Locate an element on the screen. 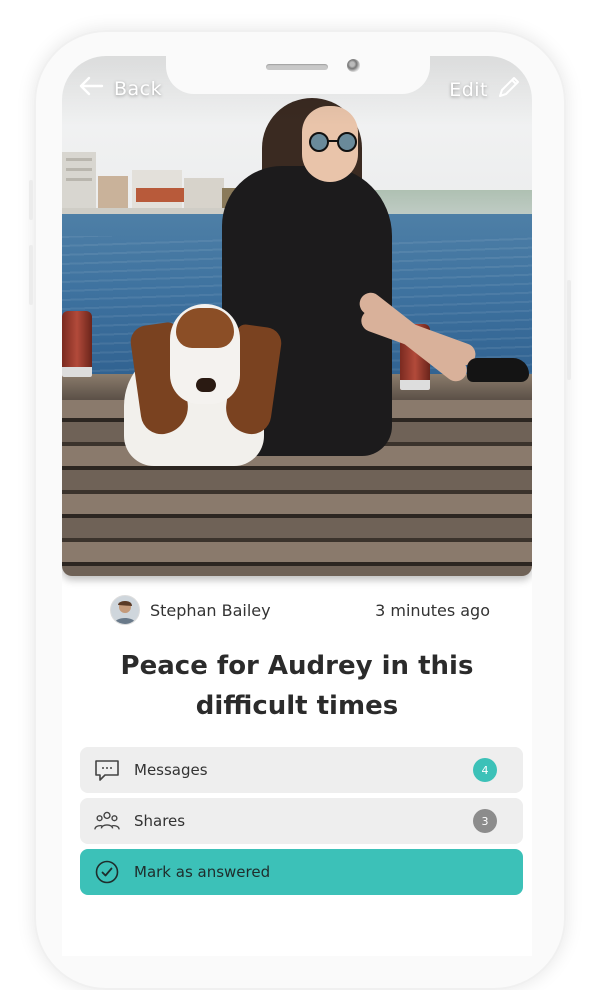 This screenshot has height=990, width=600. messages-button: Messages 4 is located at coordinates (301, 770).